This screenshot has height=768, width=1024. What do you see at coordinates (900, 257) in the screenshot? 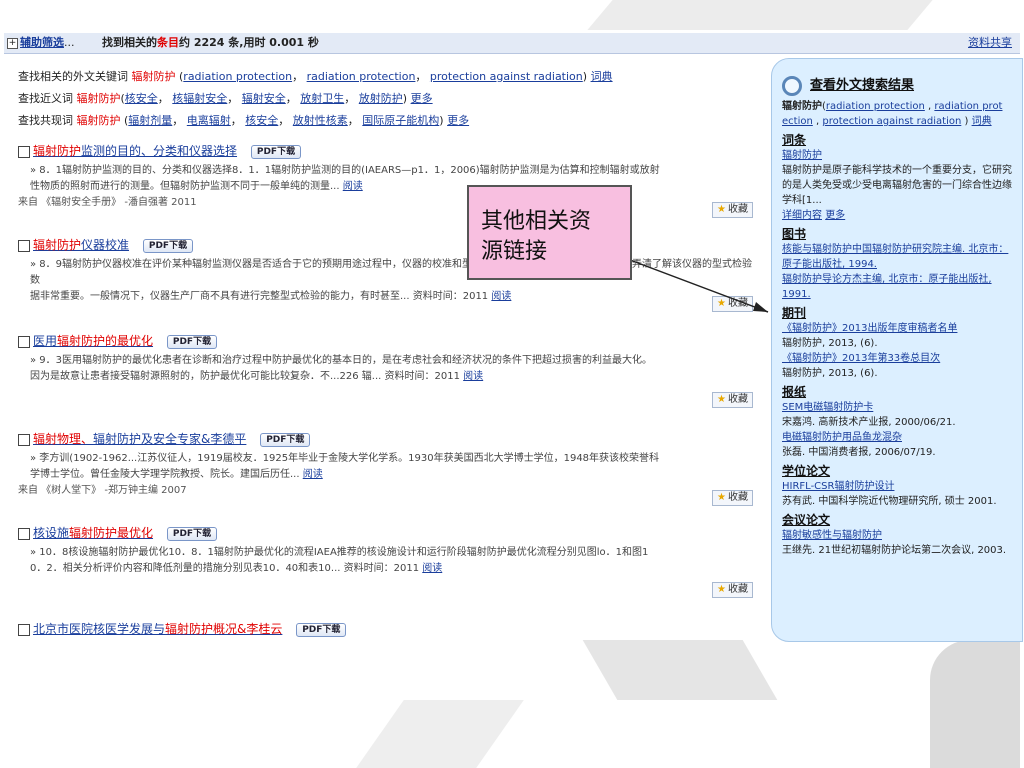
I see `book-link: 核能与辐射防护中国辐射防护研究院主编. 北京市：原子能出版社, 1994.` at bounding box center [900, 257].